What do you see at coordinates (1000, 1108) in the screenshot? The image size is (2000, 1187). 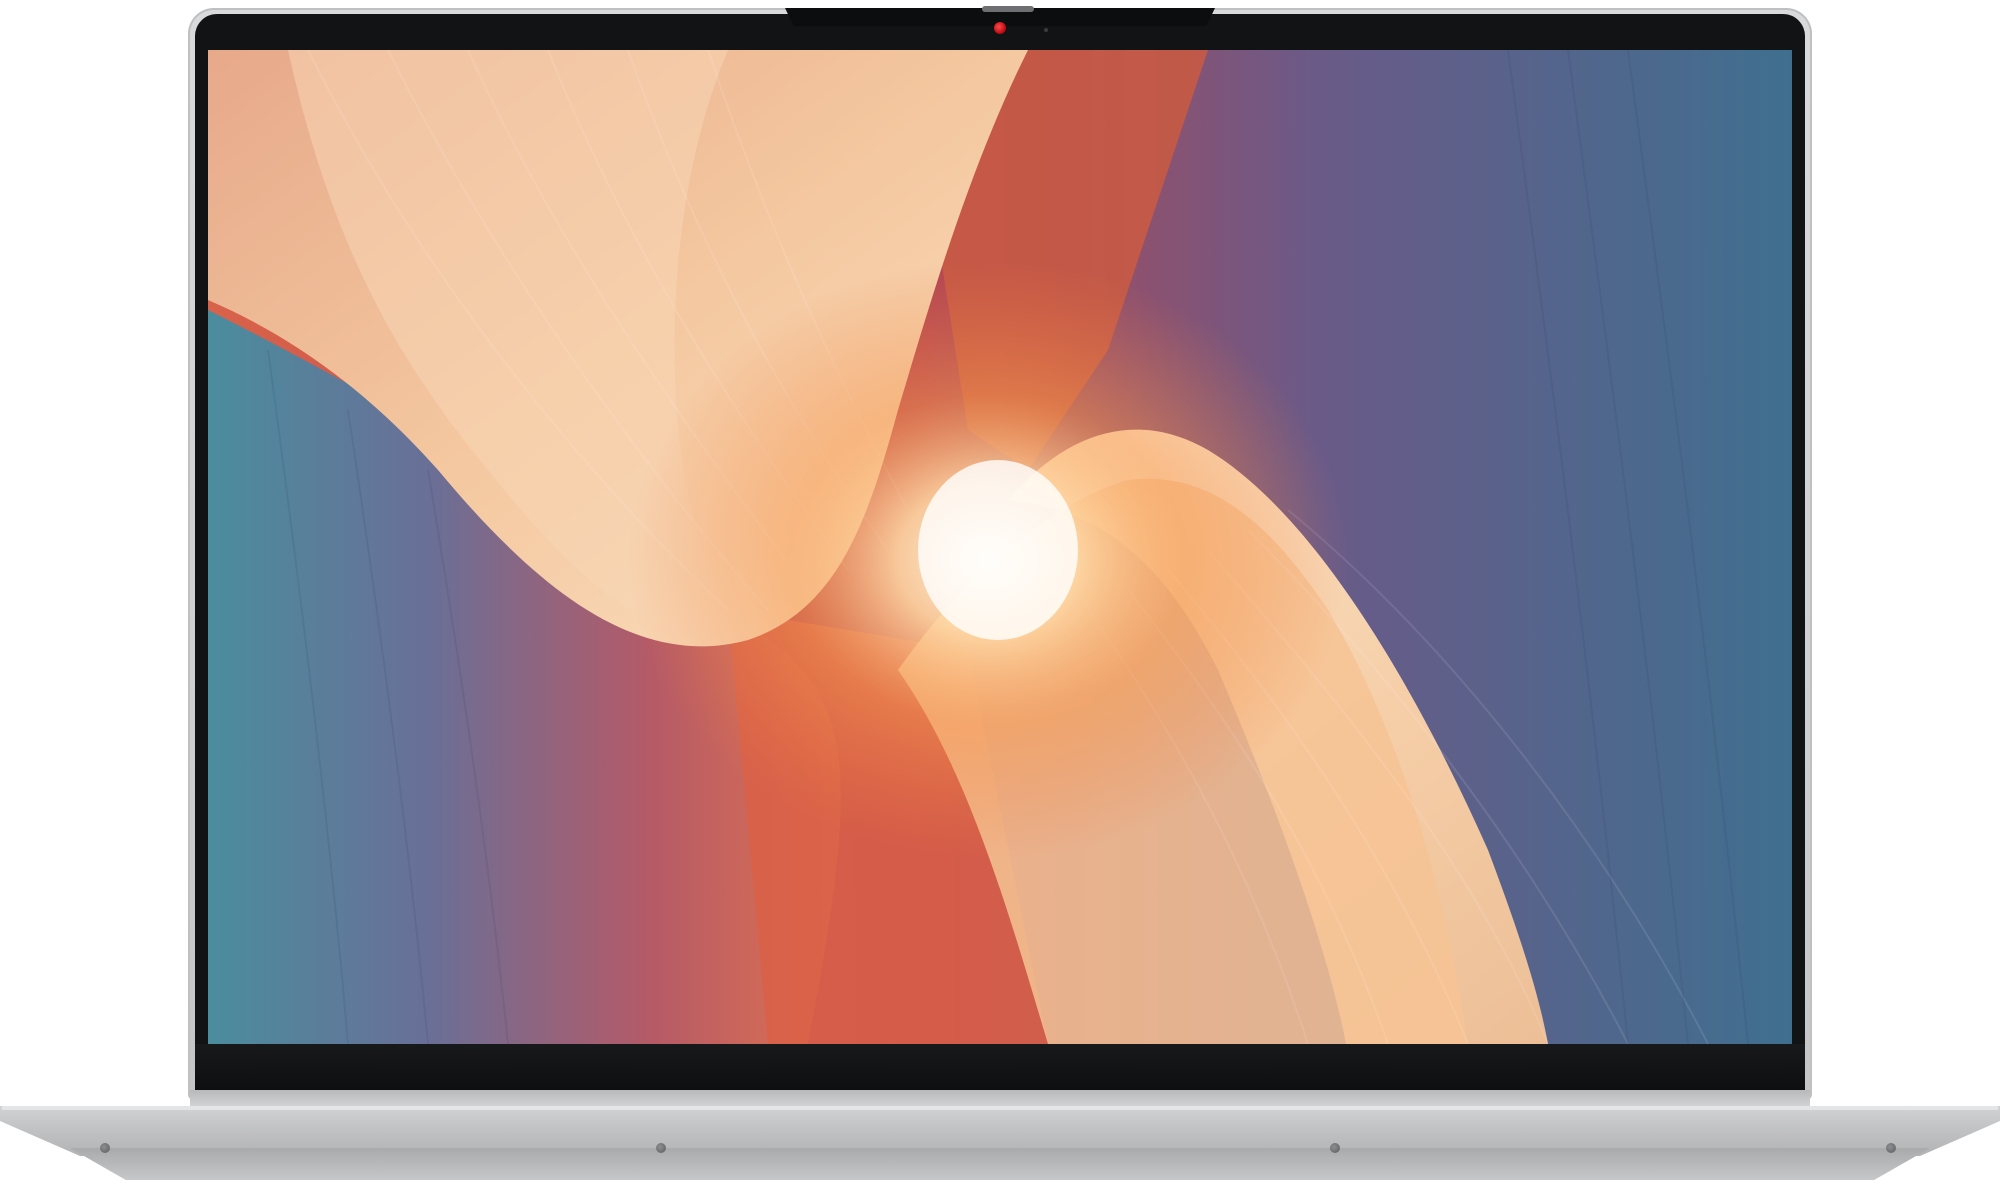 I see `base-edge-highlight` at bounding box center [1000, 1108].